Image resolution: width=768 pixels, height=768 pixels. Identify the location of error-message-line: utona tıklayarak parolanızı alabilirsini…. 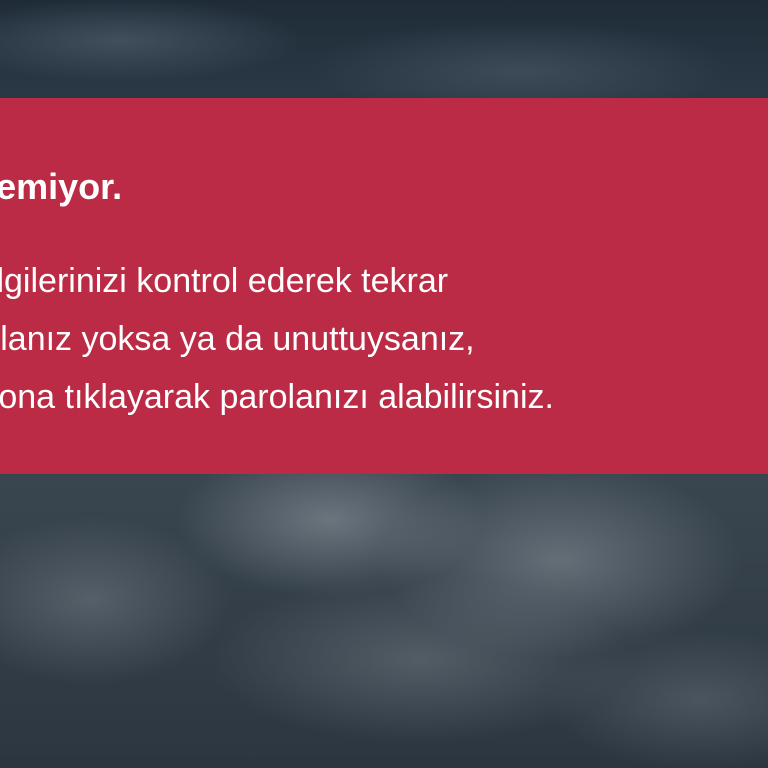
(277, 397).